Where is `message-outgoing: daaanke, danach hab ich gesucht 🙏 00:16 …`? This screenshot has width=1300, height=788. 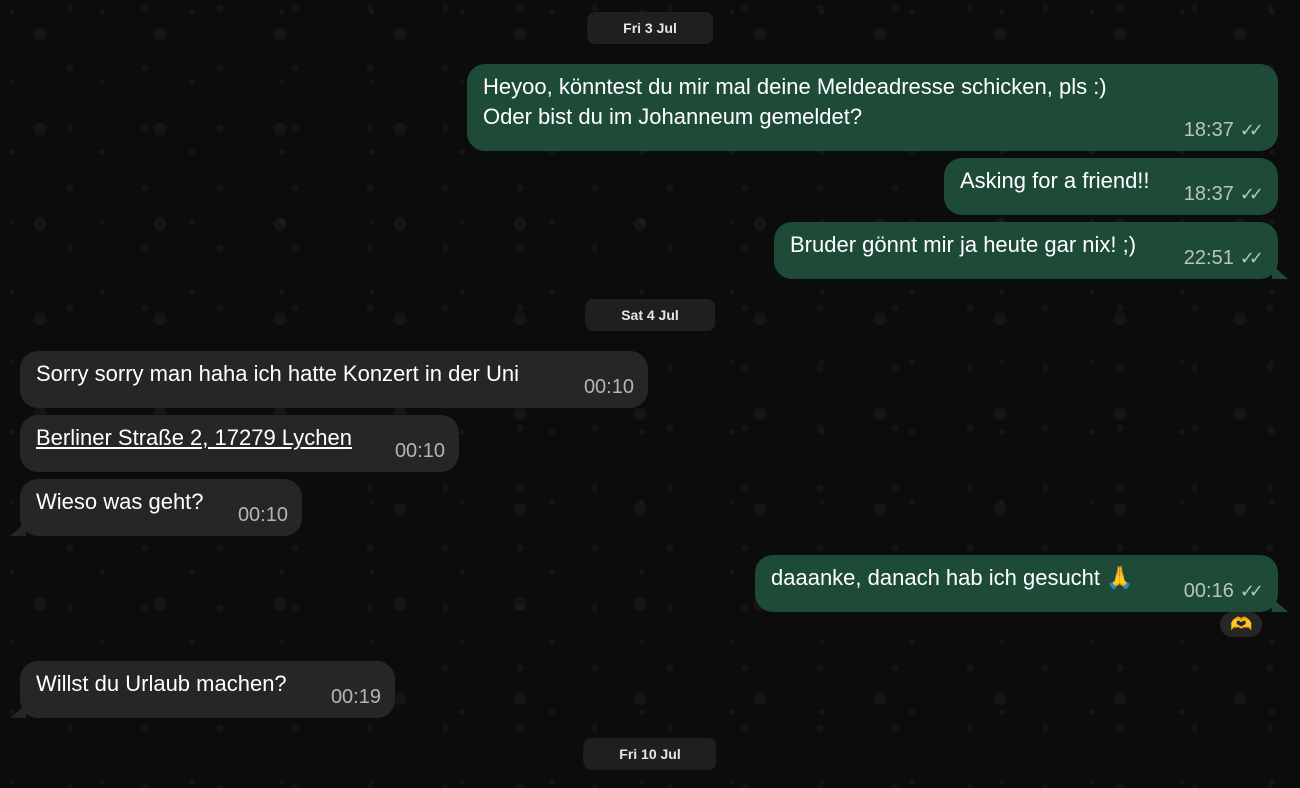
message-outgoing: daaanke, danach hab ich gesucht 🙏 00:16 … is located at coordinates (1021, 583).